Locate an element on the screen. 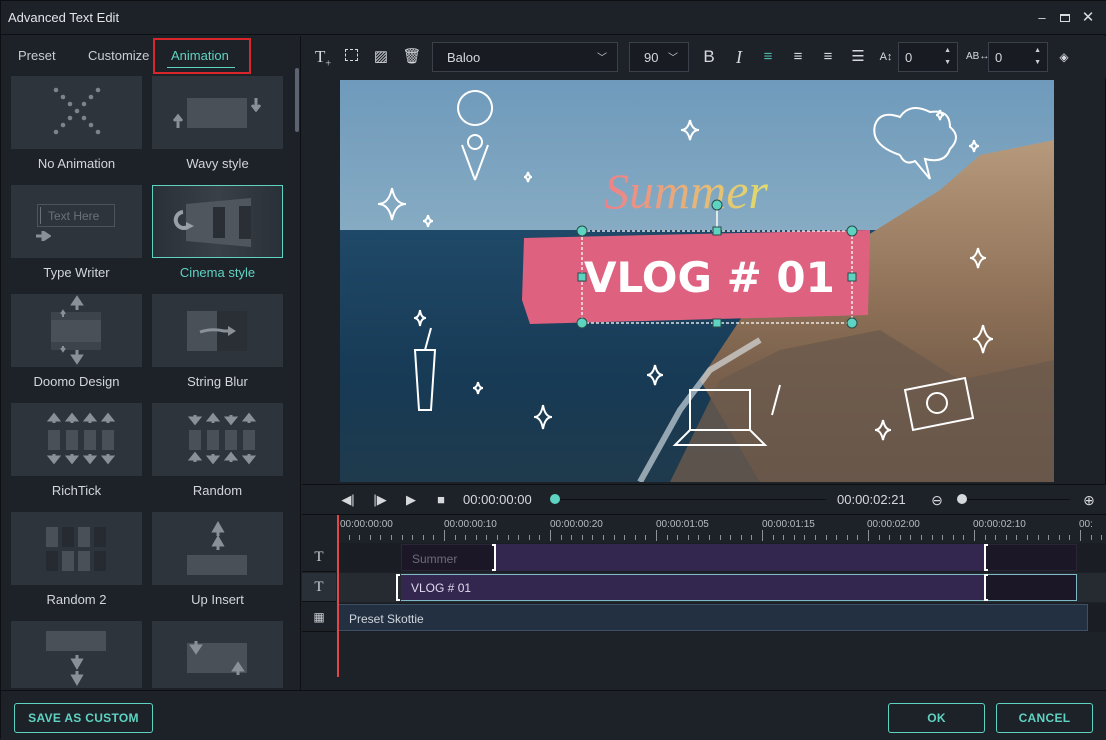  save-as-custom-button: SAVE AS CUSTOM is located at coordinates (83, 718).